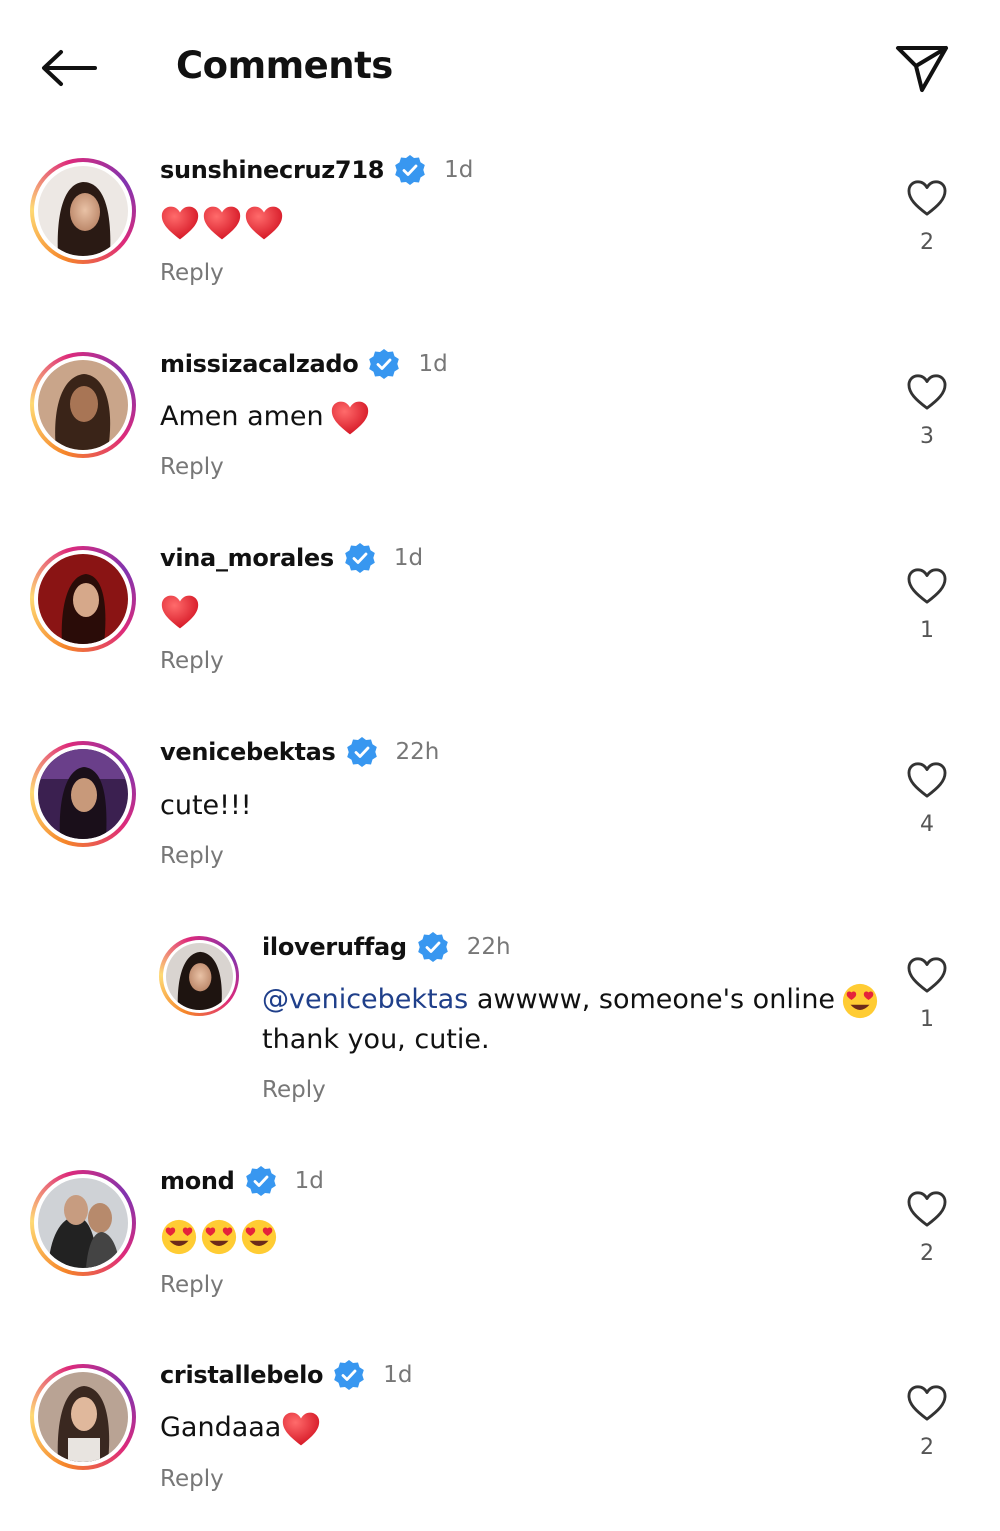 The width and height of the screenshot is (1000, 1531). Describe the element at coordinates (365, 999) in the screenshot. I see `mention-link: @venicebektas` at that location.